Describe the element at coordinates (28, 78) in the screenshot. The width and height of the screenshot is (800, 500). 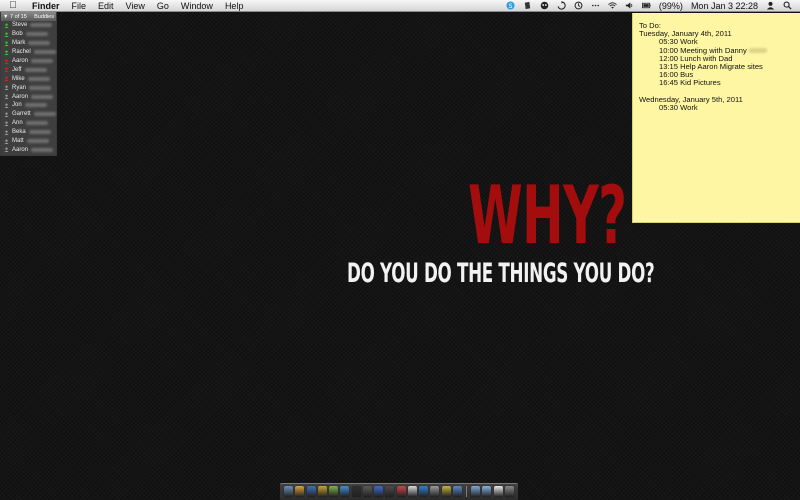
I see `buddy-row: Mike` at that location.